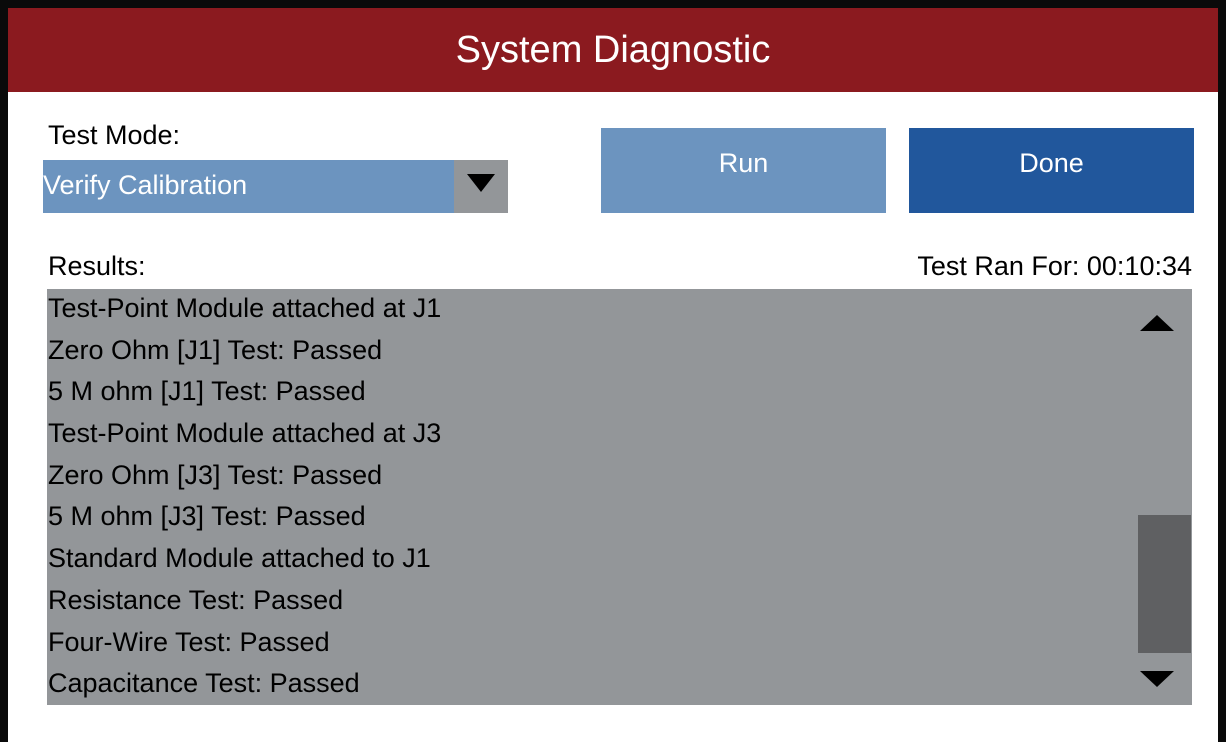 The image size is (1226, 742). What do you see at coordinates (743, 163) in the screenshot?
I see `run-button-label: Run` at bounding box center [743, 163].